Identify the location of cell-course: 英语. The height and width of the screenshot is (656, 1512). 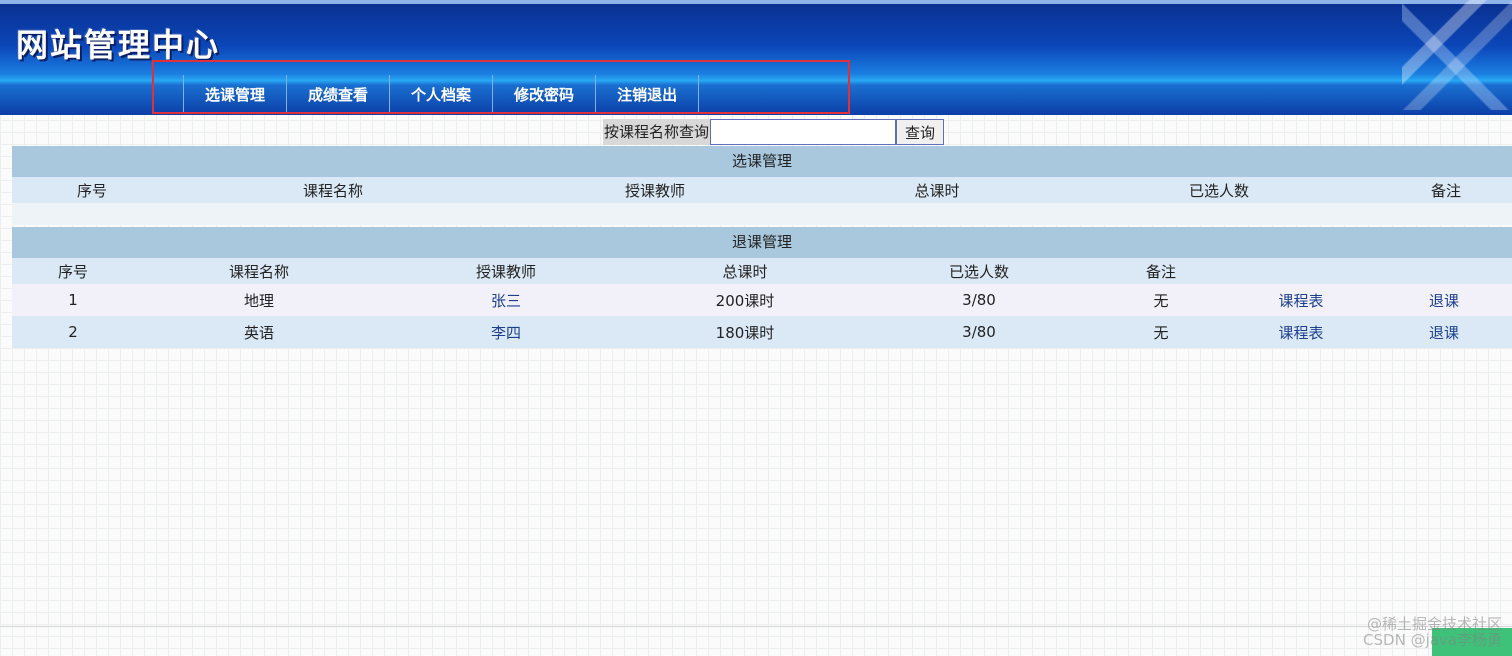
(258, 332).